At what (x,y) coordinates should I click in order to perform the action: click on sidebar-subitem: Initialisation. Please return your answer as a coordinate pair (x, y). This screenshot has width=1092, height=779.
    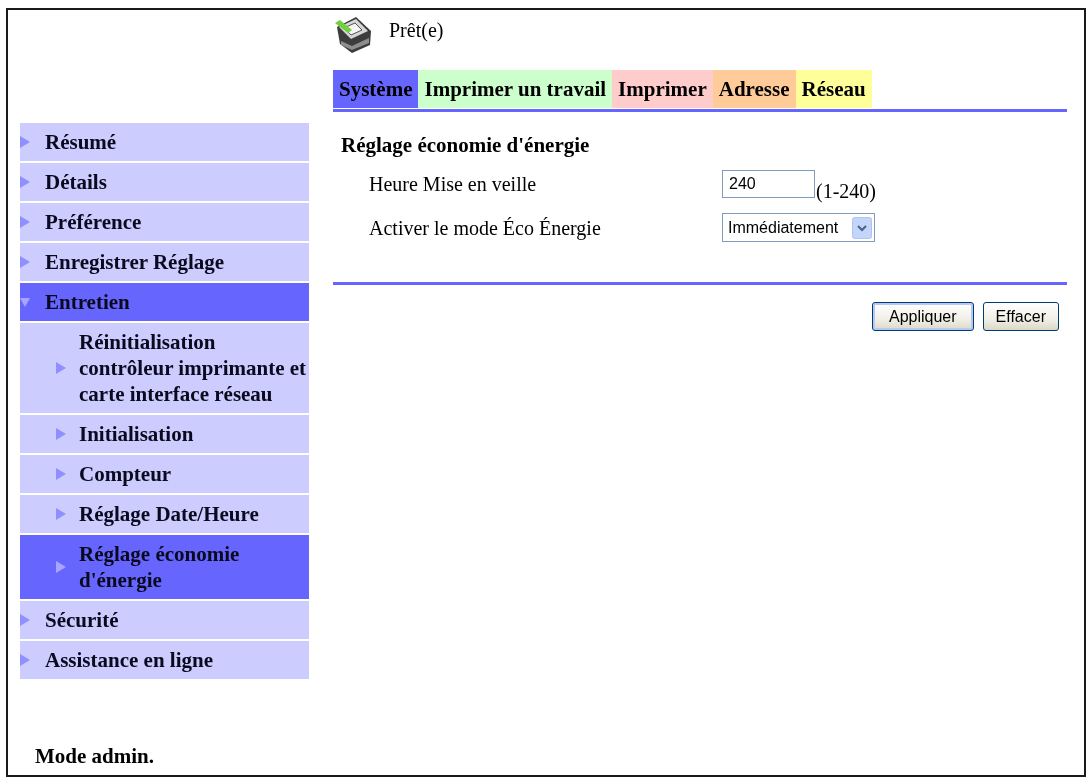
    Looking at the image, I should click on (164, 434).